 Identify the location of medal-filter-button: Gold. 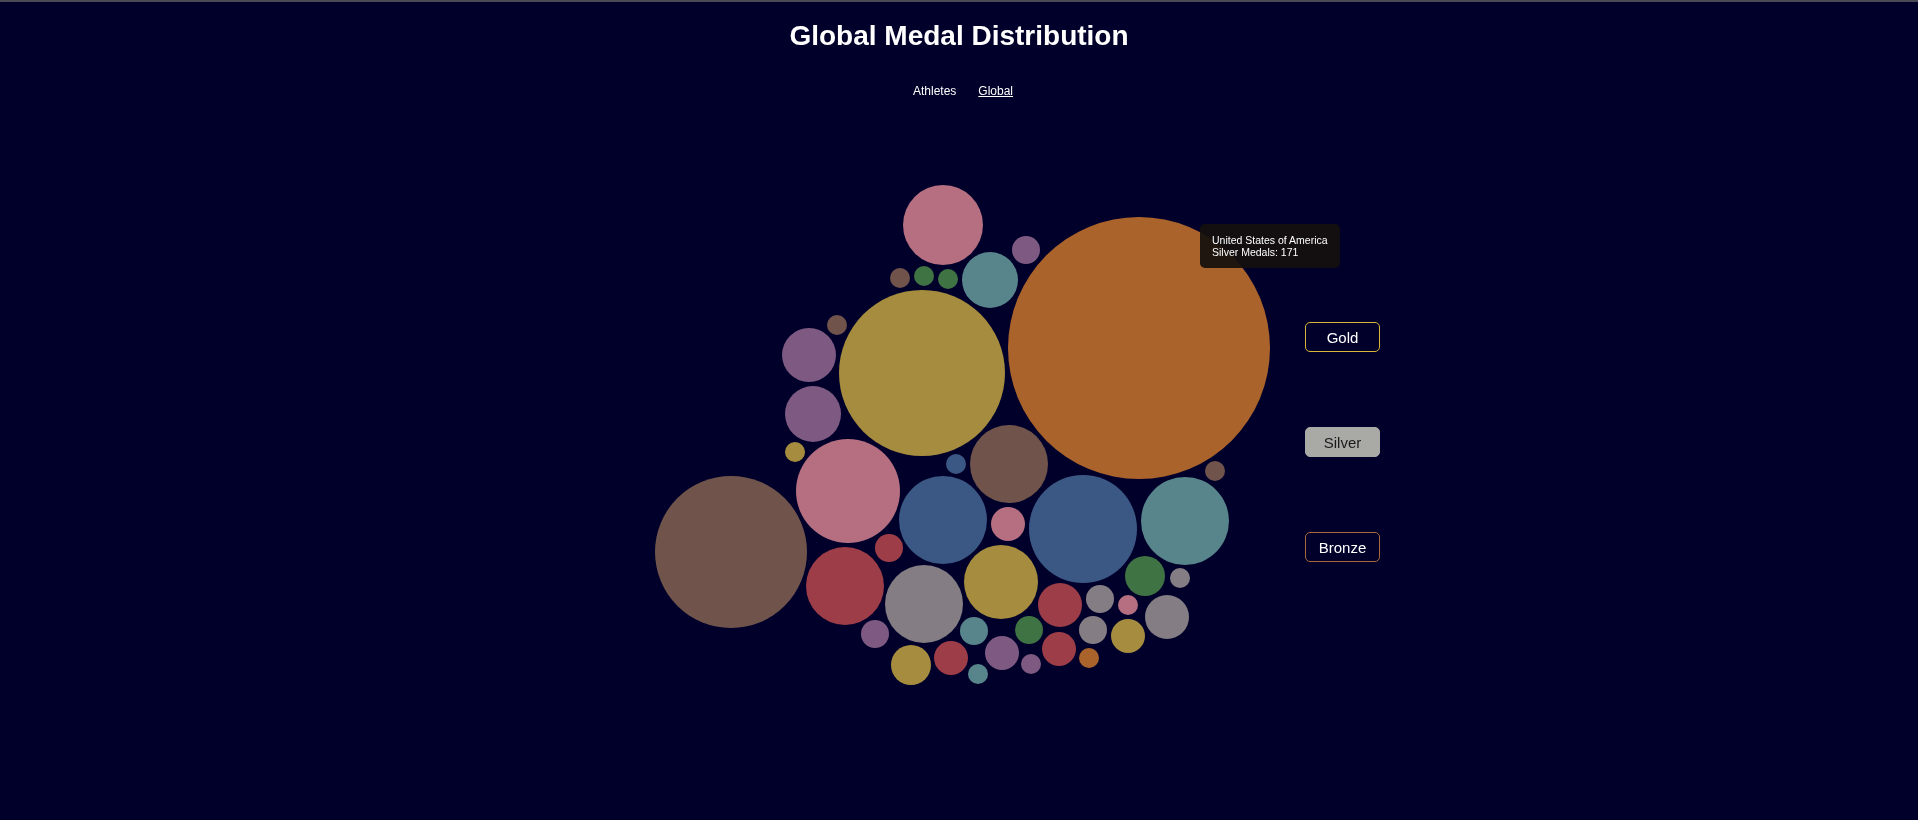
(1342, 337).